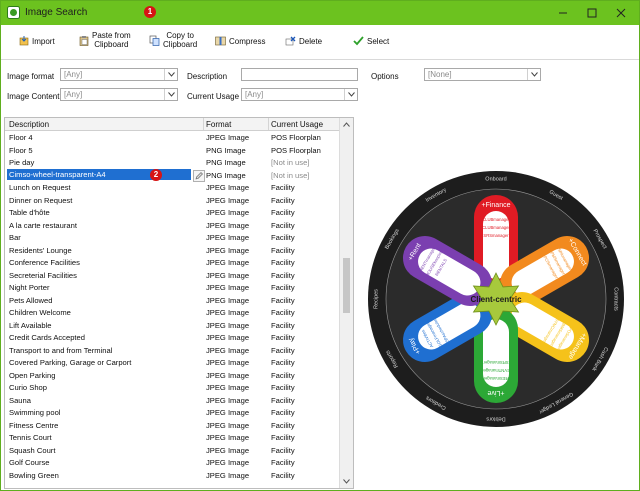 The image size is (640, 491). What do you see at coordinates (563, 13) in the screenshot?
I see `minimize-button` at bounding box center [563, 13].